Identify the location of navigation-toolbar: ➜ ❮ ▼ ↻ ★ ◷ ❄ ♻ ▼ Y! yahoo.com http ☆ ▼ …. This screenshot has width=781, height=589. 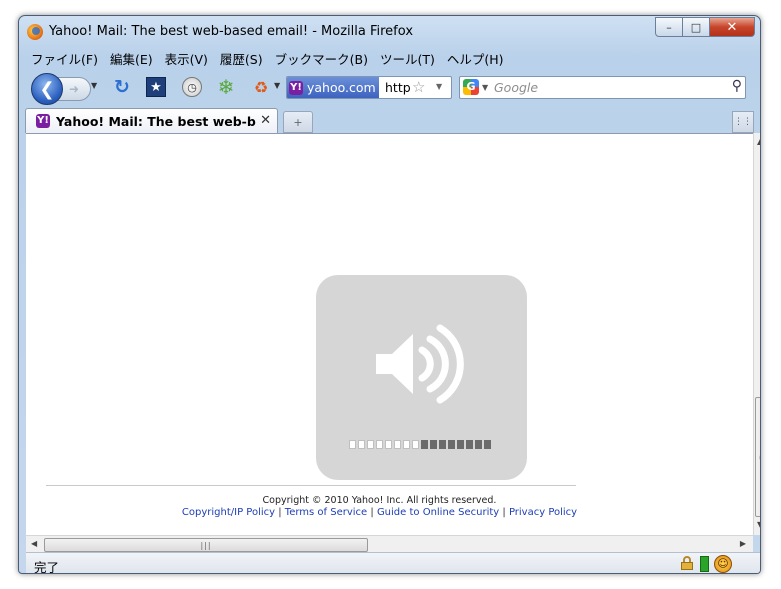
(389, 87).